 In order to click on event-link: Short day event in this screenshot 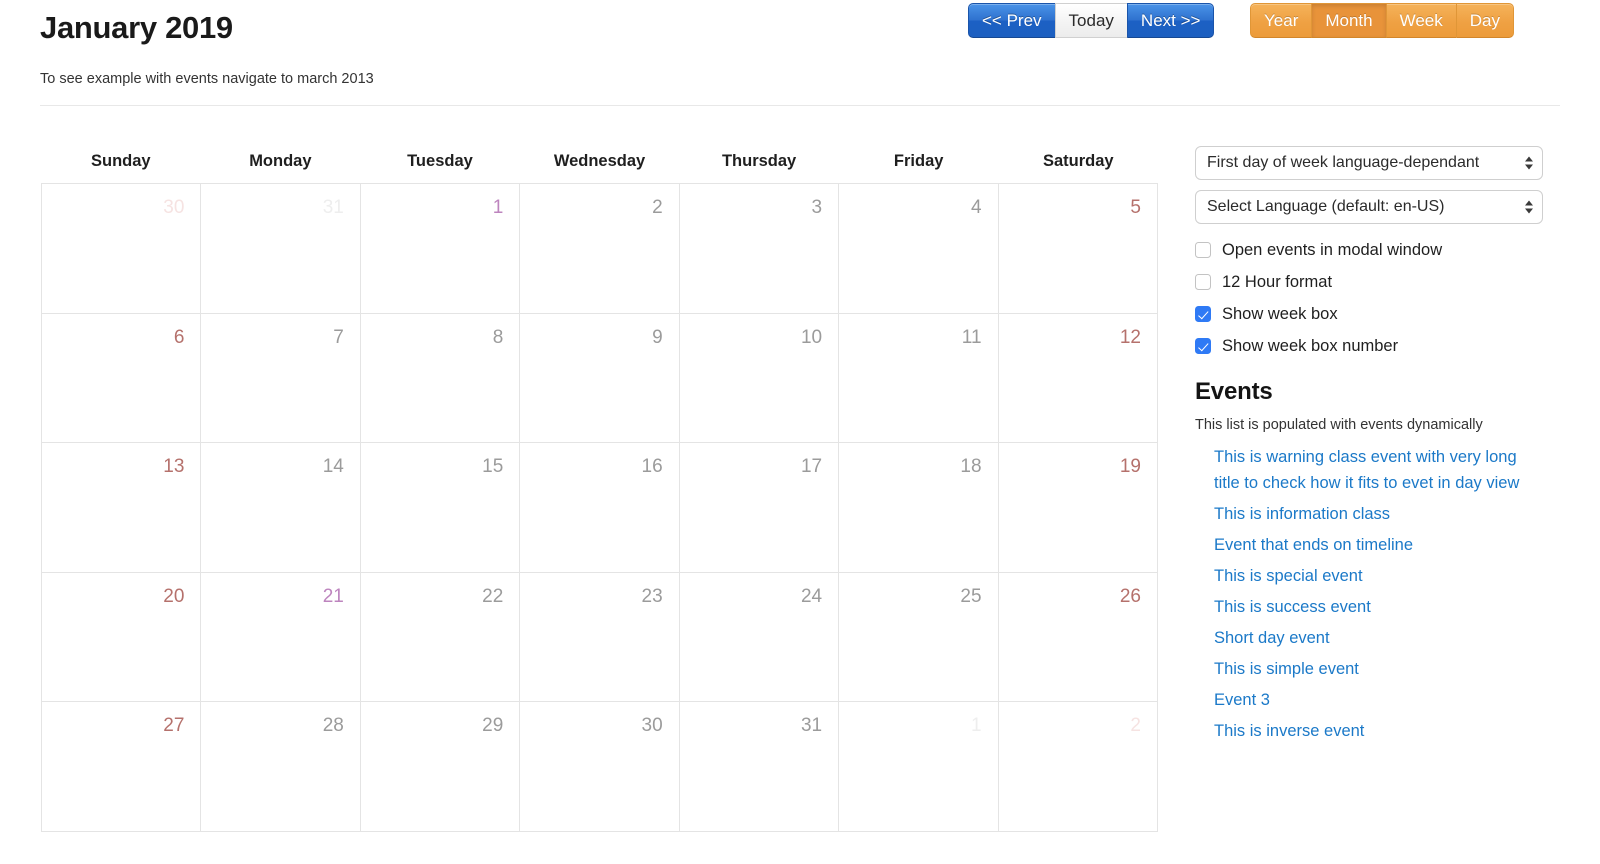, I will do `click(1379, 637)`.